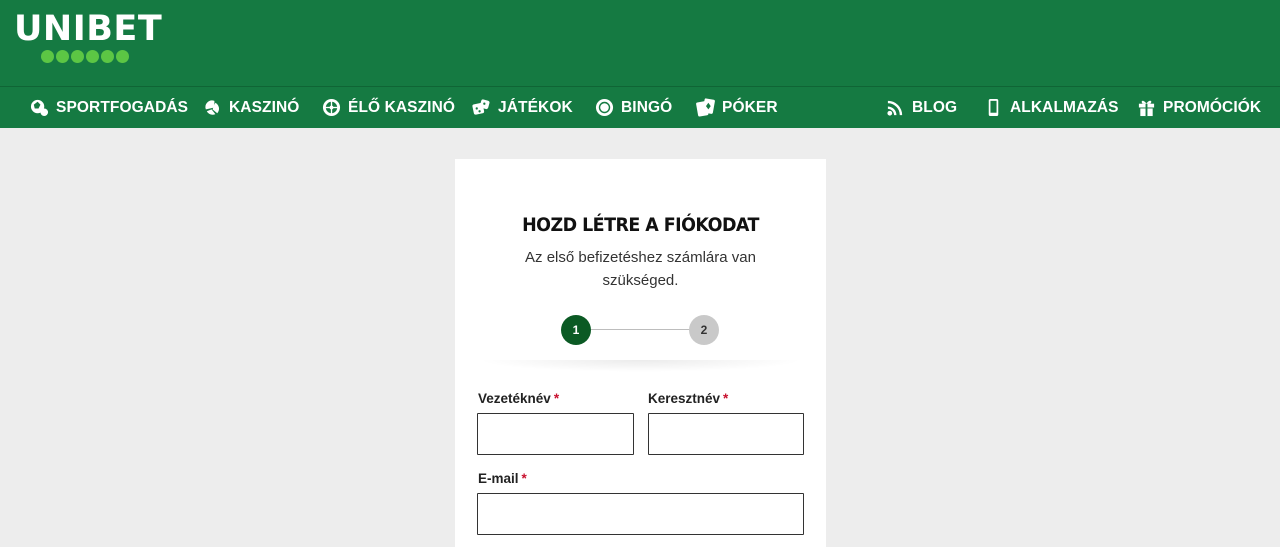 Image resolution: width=1280 pixels, height=547 pixels. Describe the element at coordinates (519, 398) in the screenshot. I see `last-name-label: Vezetéknév *` at that location.